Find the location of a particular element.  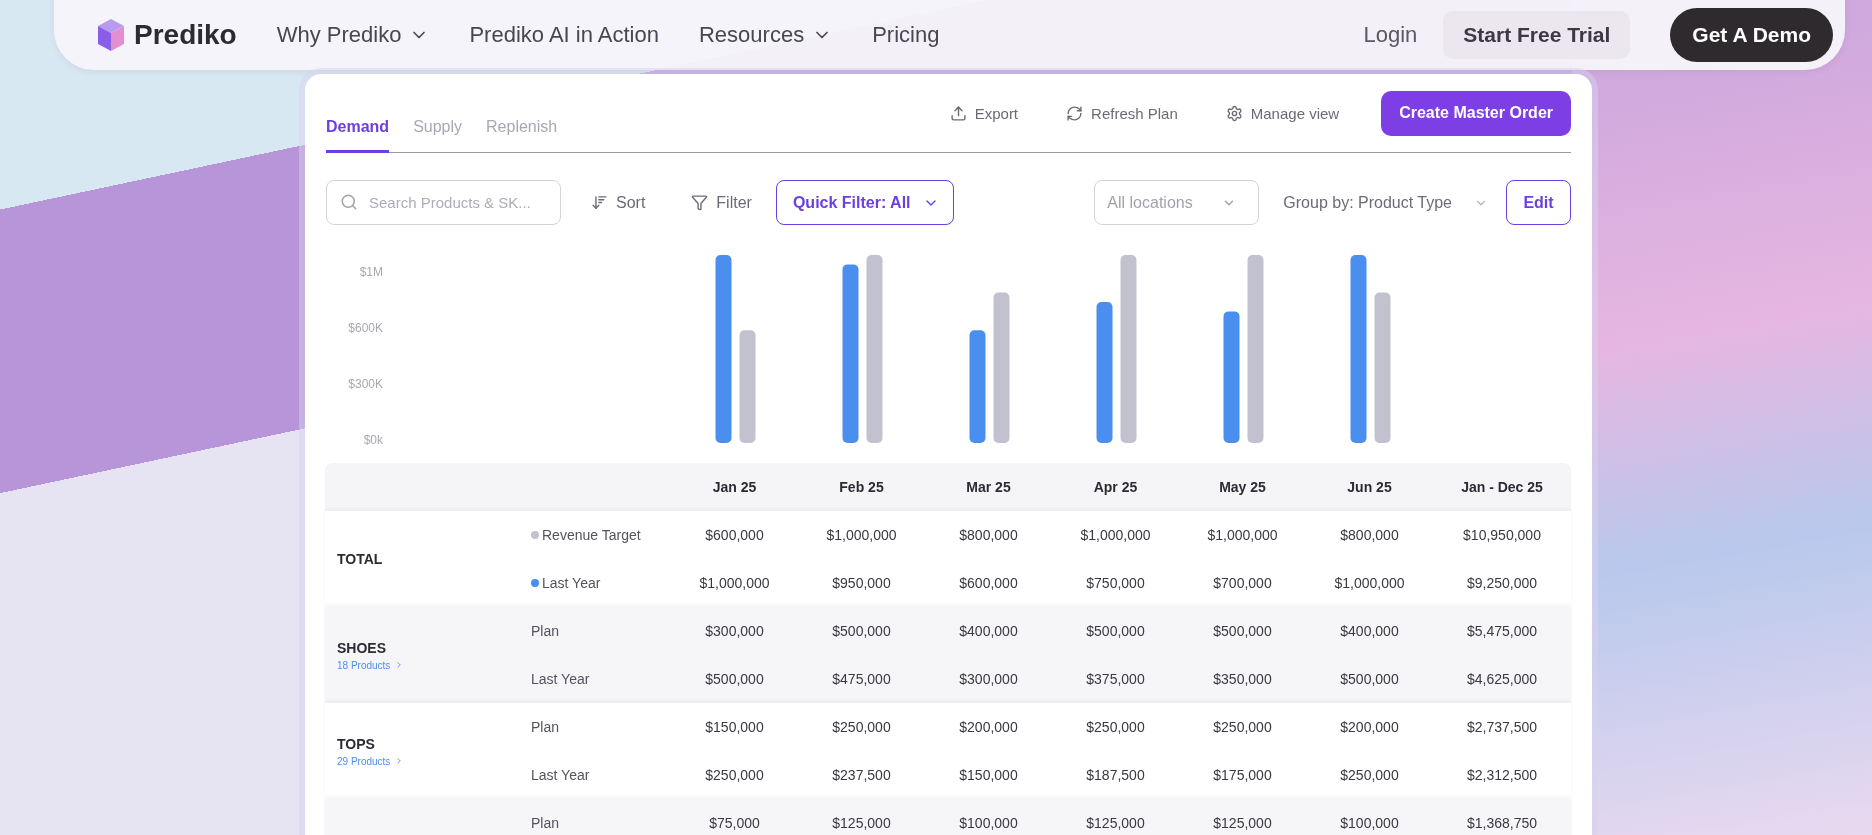

refresh-icon is located at coordinates (1075, 113).